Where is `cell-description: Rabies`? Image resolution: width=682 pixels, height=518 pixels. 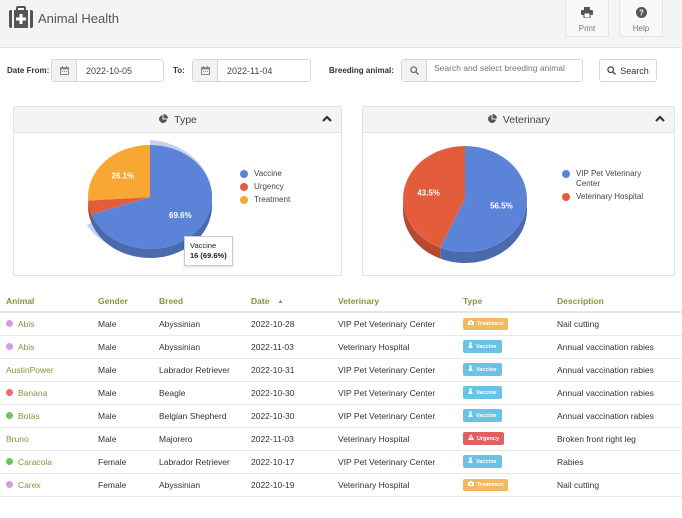 cell-description: Rabies is located at coordinates (619, 462).